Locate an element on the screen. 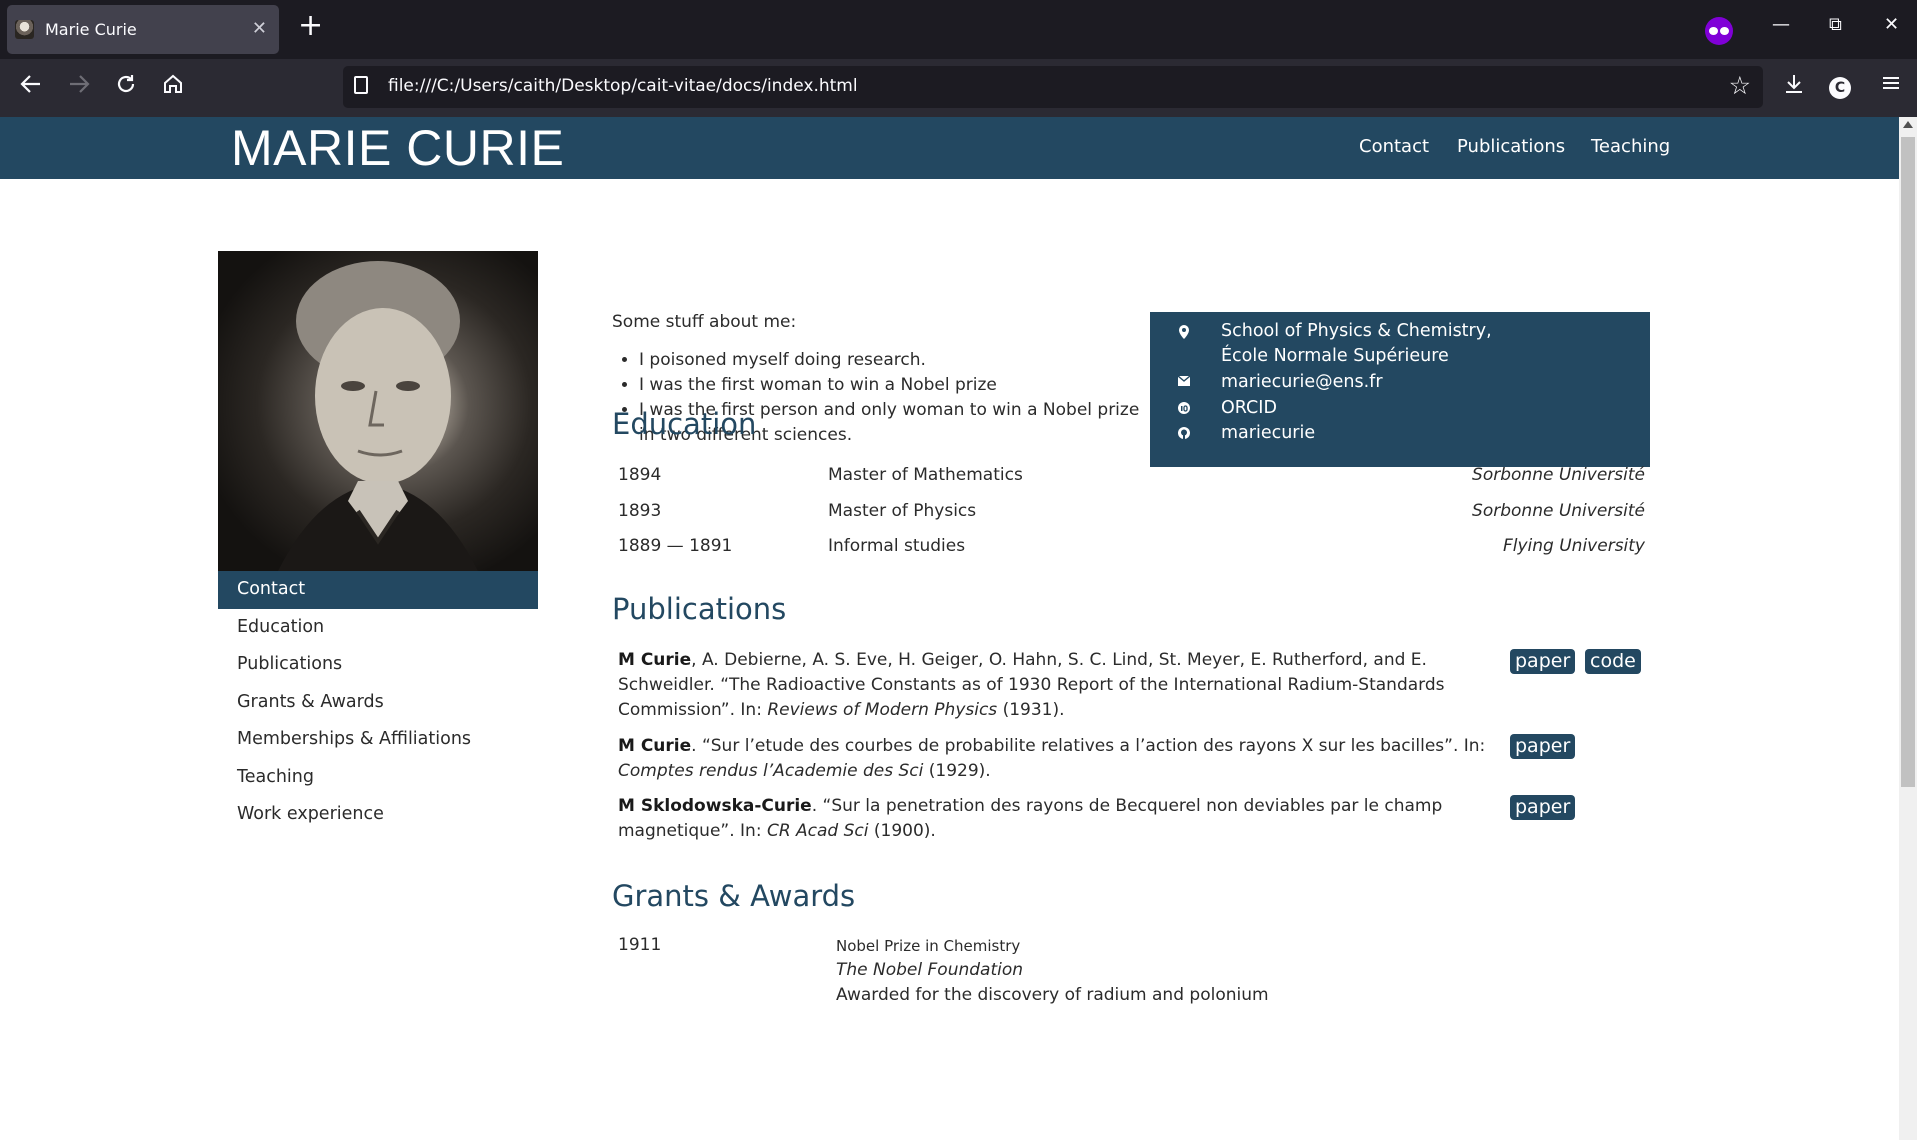 Image resolution: width=1917 pixels, height=1140 pixels. back-button is located at coordinates (31, 87).